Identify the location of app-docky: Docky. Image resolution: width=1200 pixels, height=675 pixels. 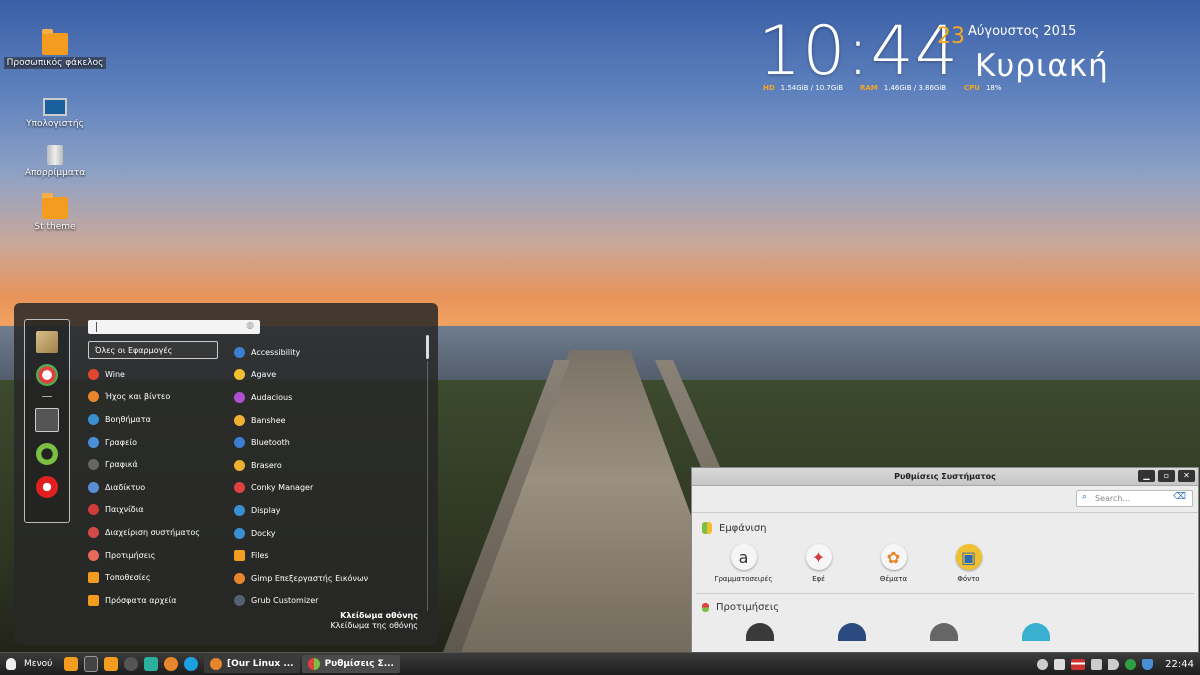
(329, 533).